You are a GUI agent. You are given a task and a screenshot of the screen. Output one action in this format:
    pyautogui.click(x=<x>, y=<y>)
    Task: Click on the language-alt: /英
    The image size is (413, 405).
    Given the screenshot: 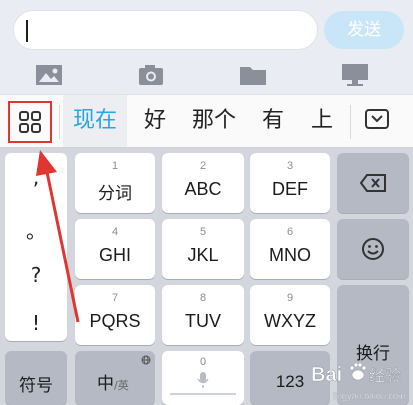 What is the action you would take?
    pyautogui.click(x=121, y=385)
    